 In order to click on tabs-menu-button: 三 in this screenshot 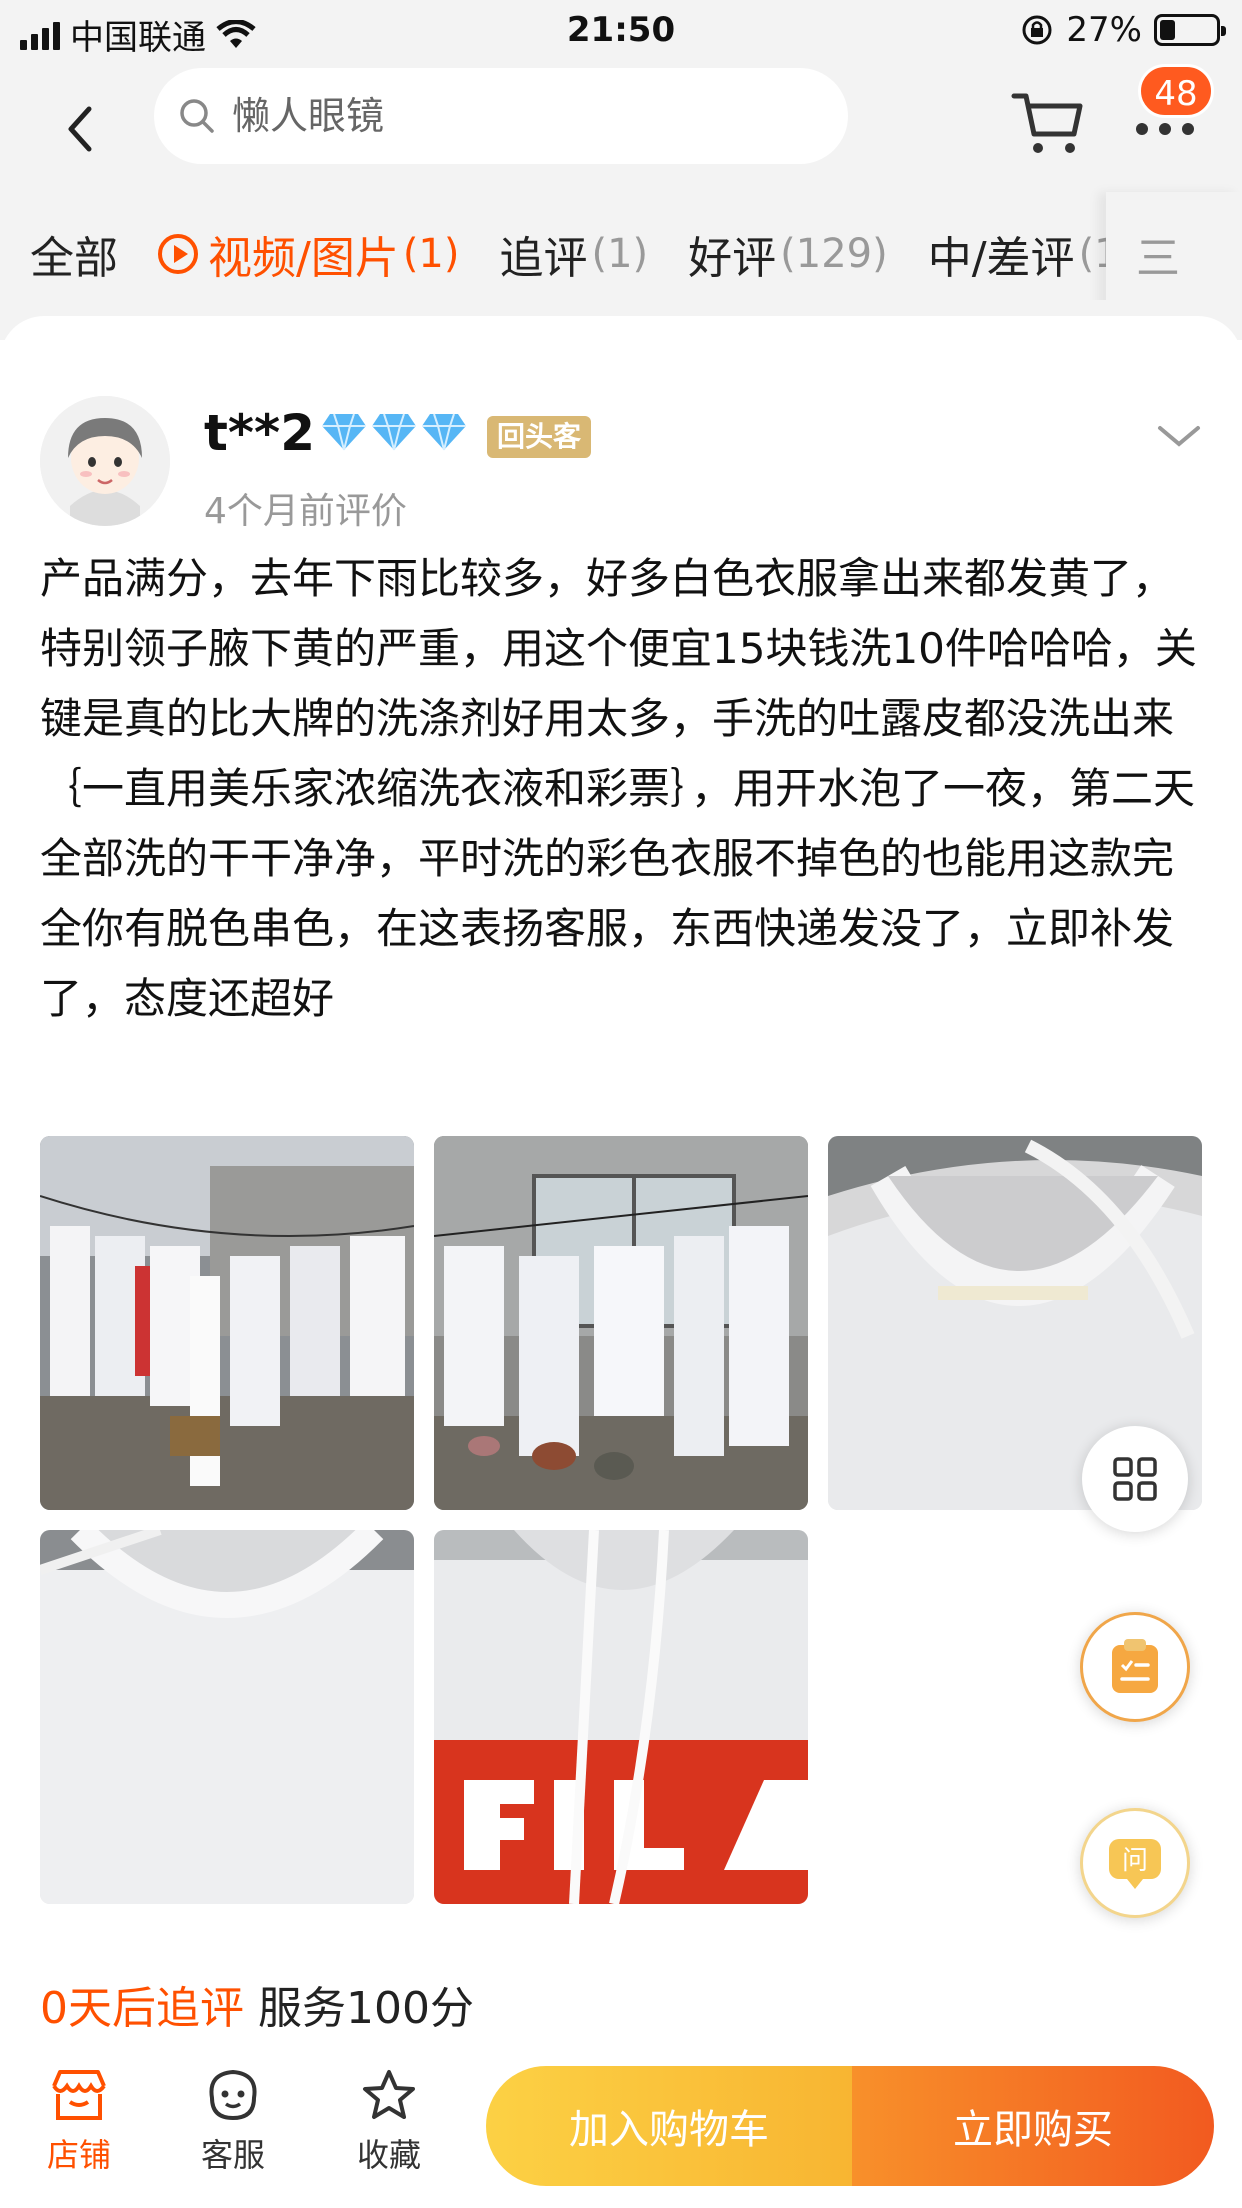, I will do `click(1174, 254)`.